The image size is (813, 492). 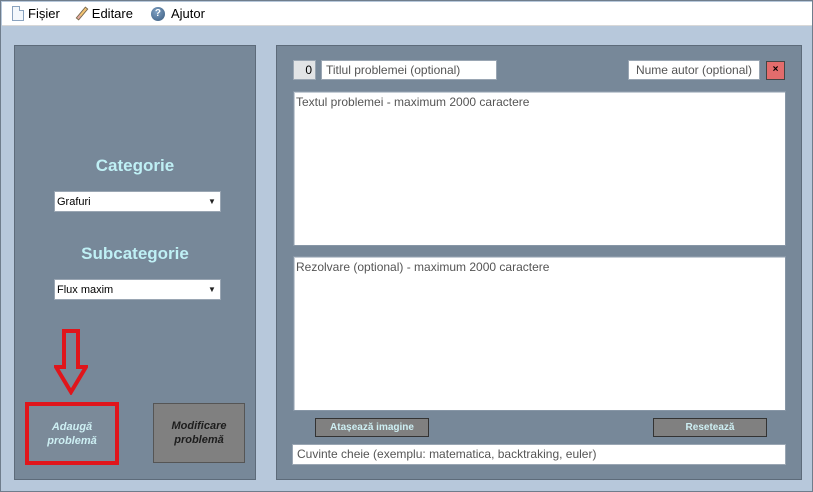 I want to click on title-input: Titlul problemei (optional), so click(x=409, y=70).